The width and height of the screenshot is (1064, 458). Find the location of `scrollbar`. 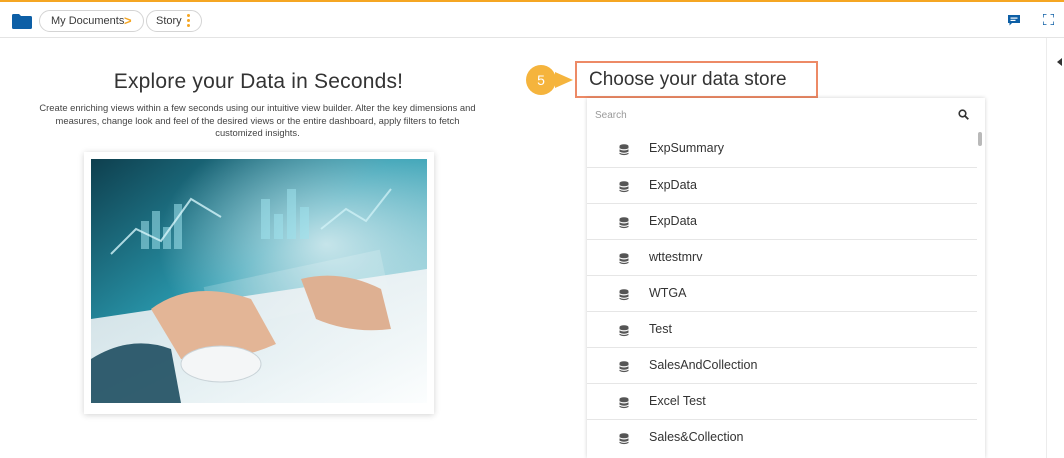

scrollbar is located at coordinates (980, 294).